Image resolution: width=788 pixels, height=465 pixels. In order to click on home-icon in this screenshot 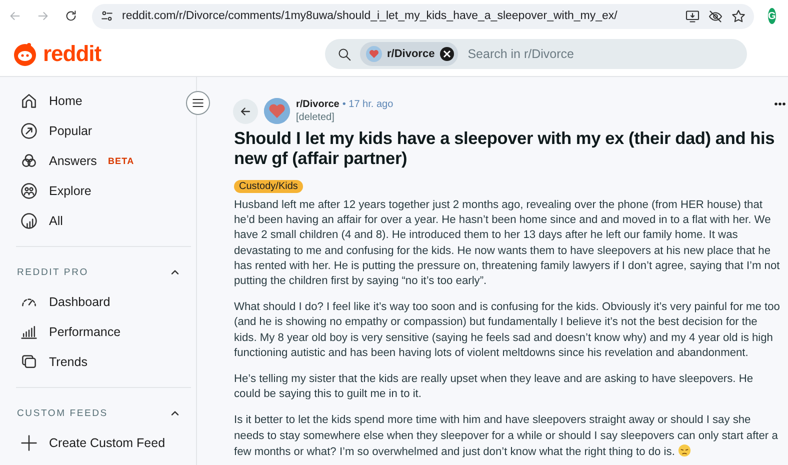, I will do `click(29, 101)`.